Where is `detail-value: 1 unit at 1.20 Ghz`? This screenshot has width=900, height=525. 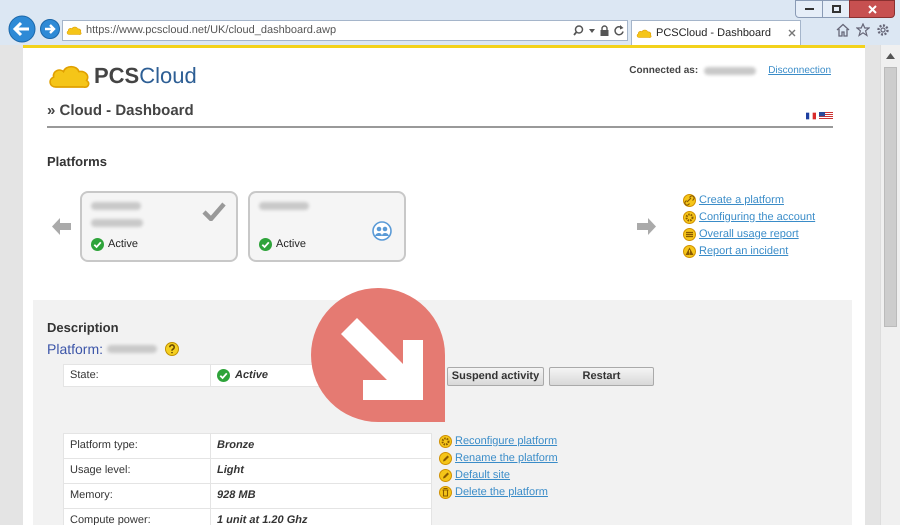
detail-value: 1 unit at 1.20 Ghz is located at coordinates (262, 519).